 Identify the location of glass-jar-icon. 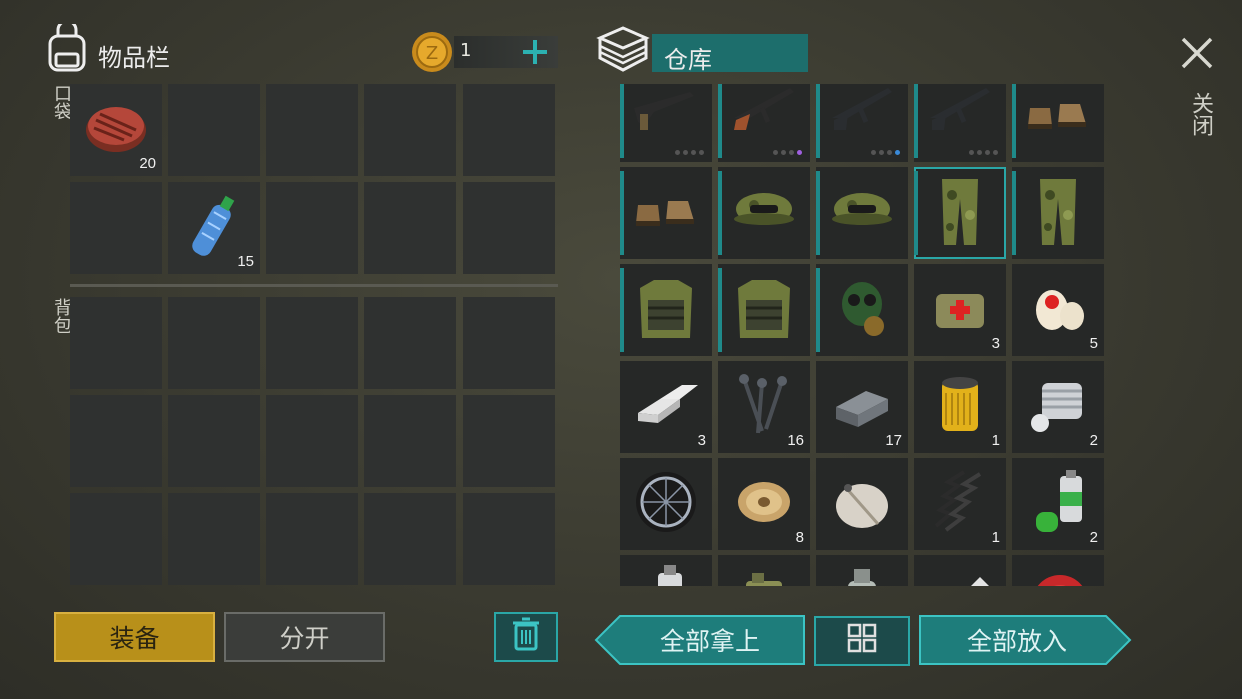
(862, 574).